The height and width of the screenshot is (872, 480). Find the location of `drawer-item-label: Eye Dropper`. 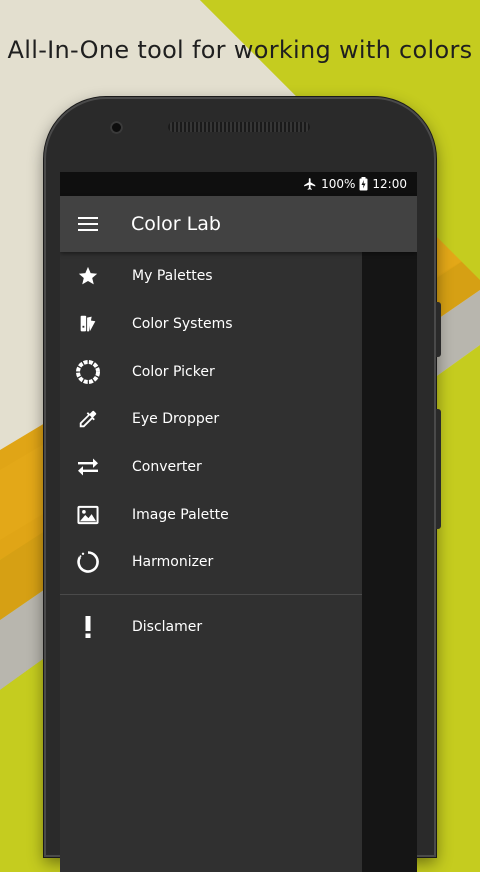

drawer-item-label: Eye Dropper is located at coordinates (176, 419).